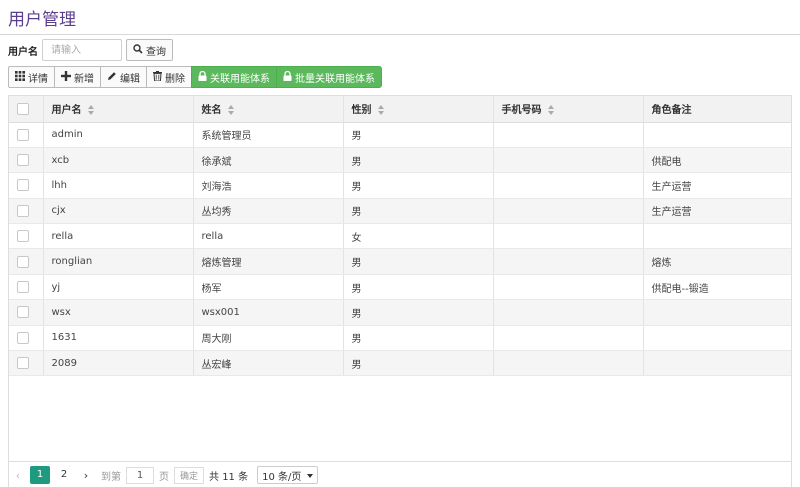  I want to click on username-search-input, so click(82, 50).